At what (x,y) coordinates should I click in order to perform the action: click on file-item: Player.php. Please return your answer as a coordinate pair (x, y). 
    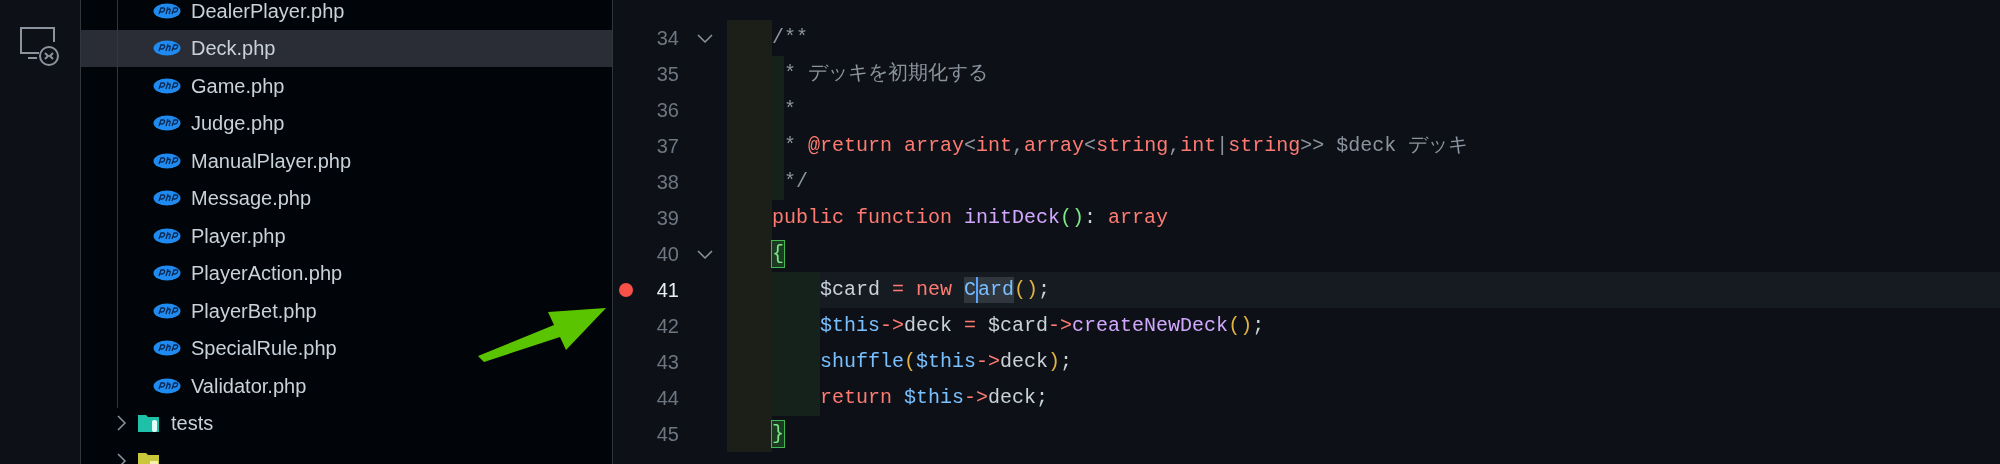
    Looking at the image, I should click on (346, 236).